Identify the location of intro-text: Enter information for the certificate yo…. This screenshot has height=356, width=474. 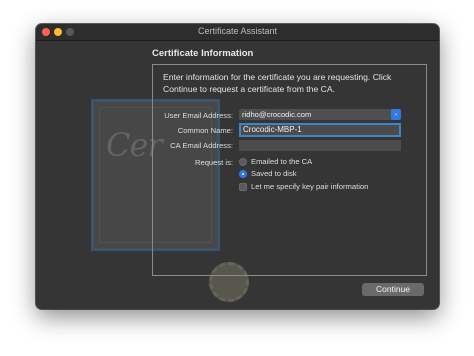
(277, 83).